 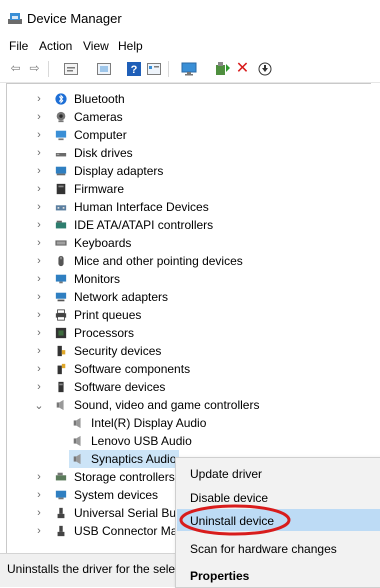 What do you see at coordinates (158, 261) in the screenshot?
I see `tree-item-label: Mice and other pointing devices` at bounding box center [158, 261].